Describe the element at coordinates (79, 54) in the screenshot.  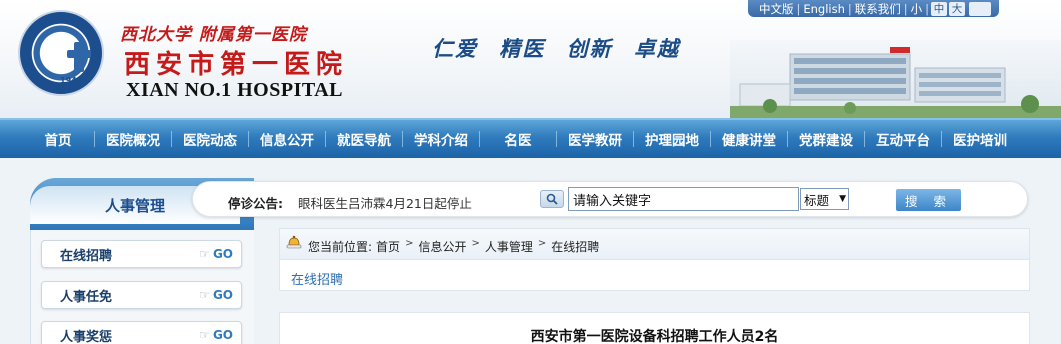
I see `seal-cross-bar` at that location.